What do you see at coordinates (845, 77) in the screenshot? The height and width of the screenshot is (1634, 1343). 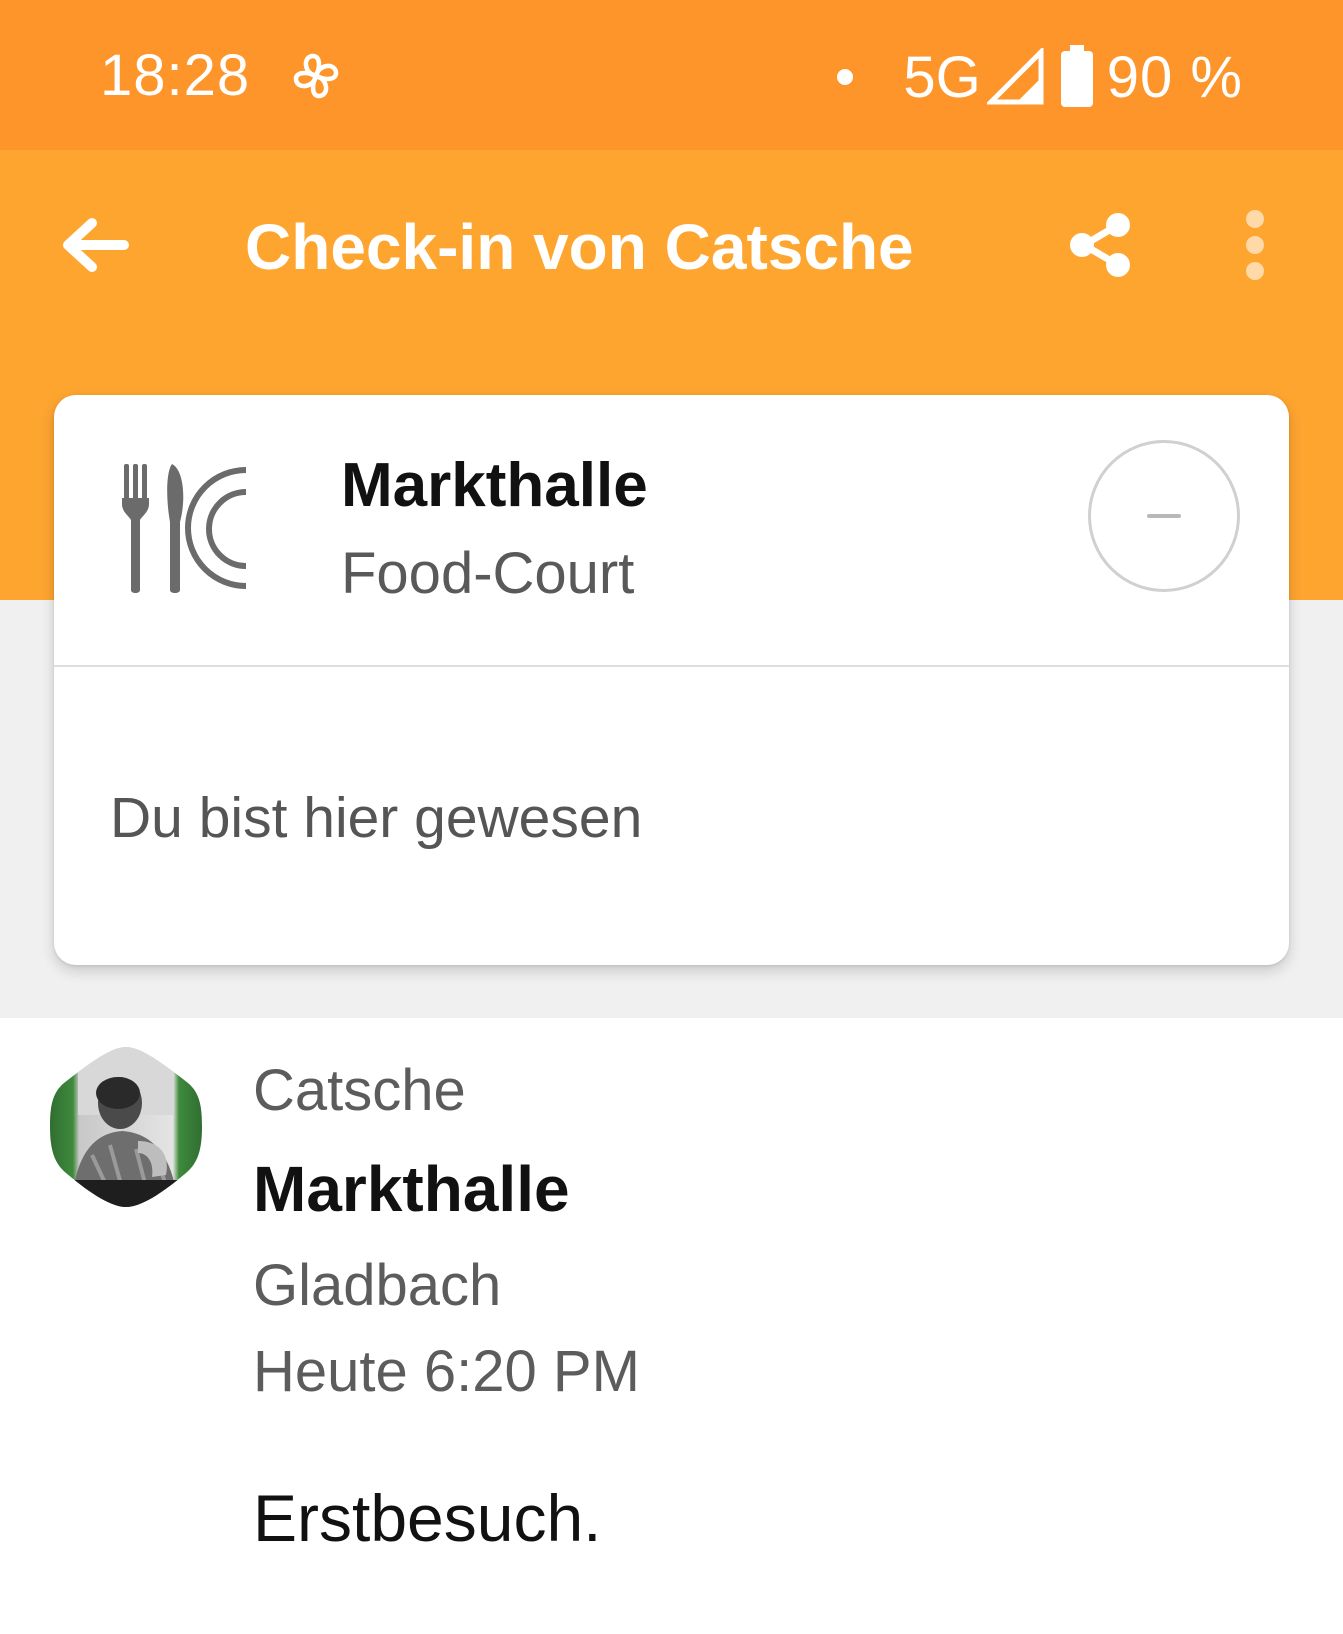 I see `notification-dot-icon` at bounding box center [845, 77].